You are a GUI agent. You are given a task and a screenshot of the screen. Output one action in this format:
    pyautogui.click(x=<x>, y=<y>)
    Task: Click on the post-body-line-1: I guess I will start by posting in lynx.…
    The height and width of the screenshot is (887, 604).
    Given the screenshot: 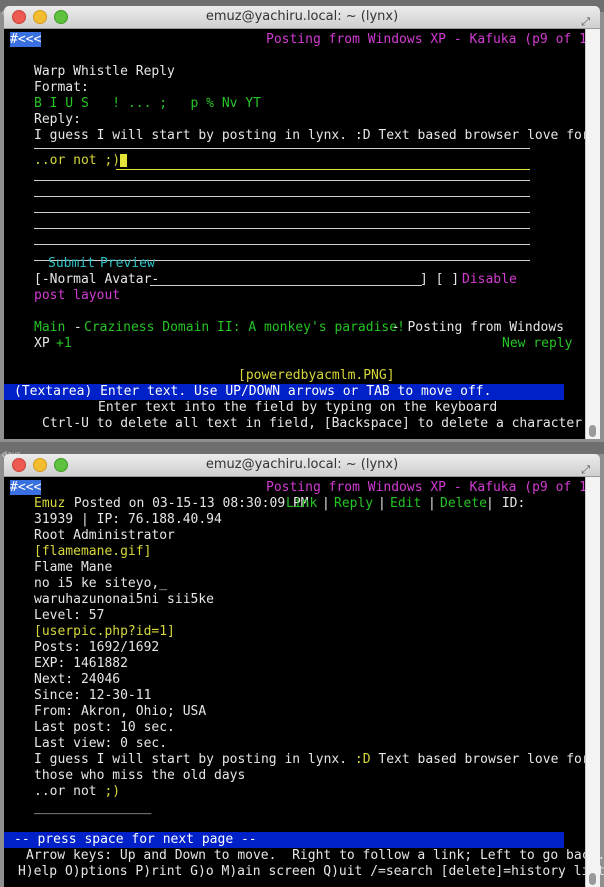 What is the action you would take?
    pyautogui.click(x=312, y=759)
    